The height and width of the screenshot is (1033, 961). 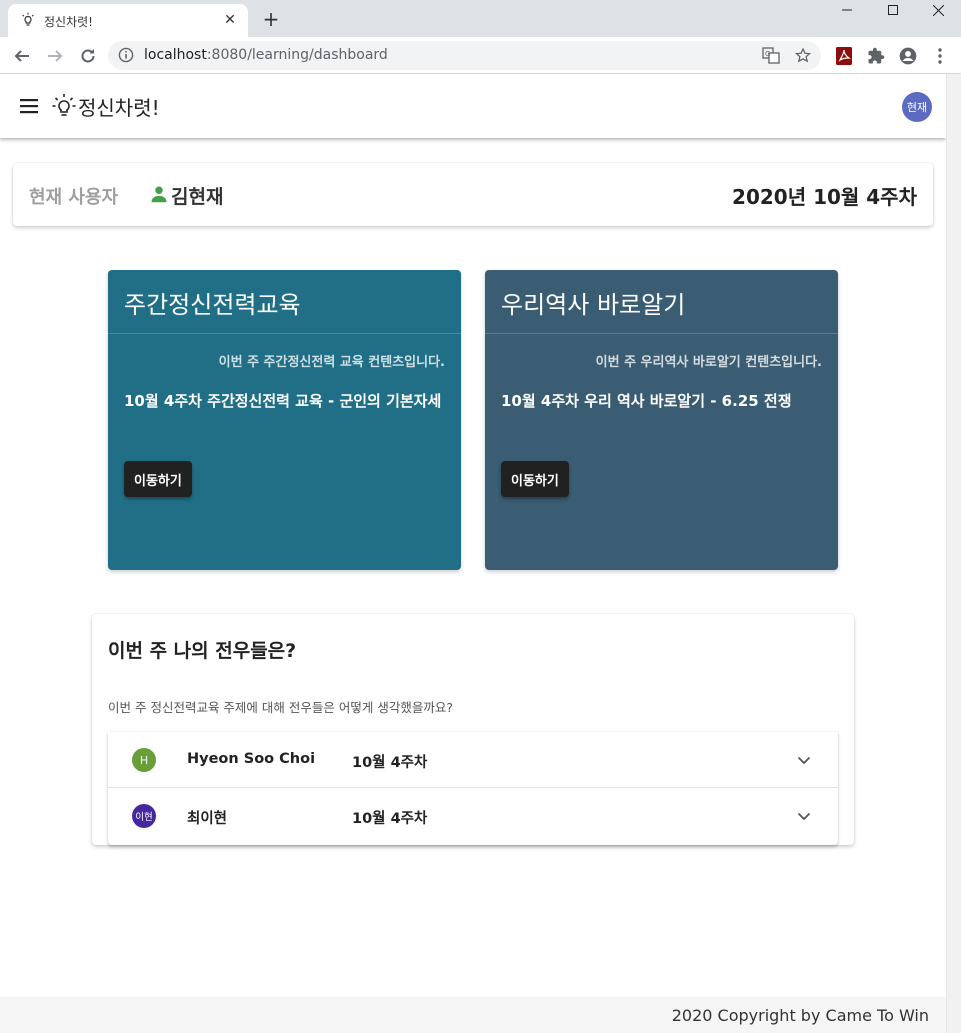 I want to click on avatar: 이현, so click(x=144, y=816).